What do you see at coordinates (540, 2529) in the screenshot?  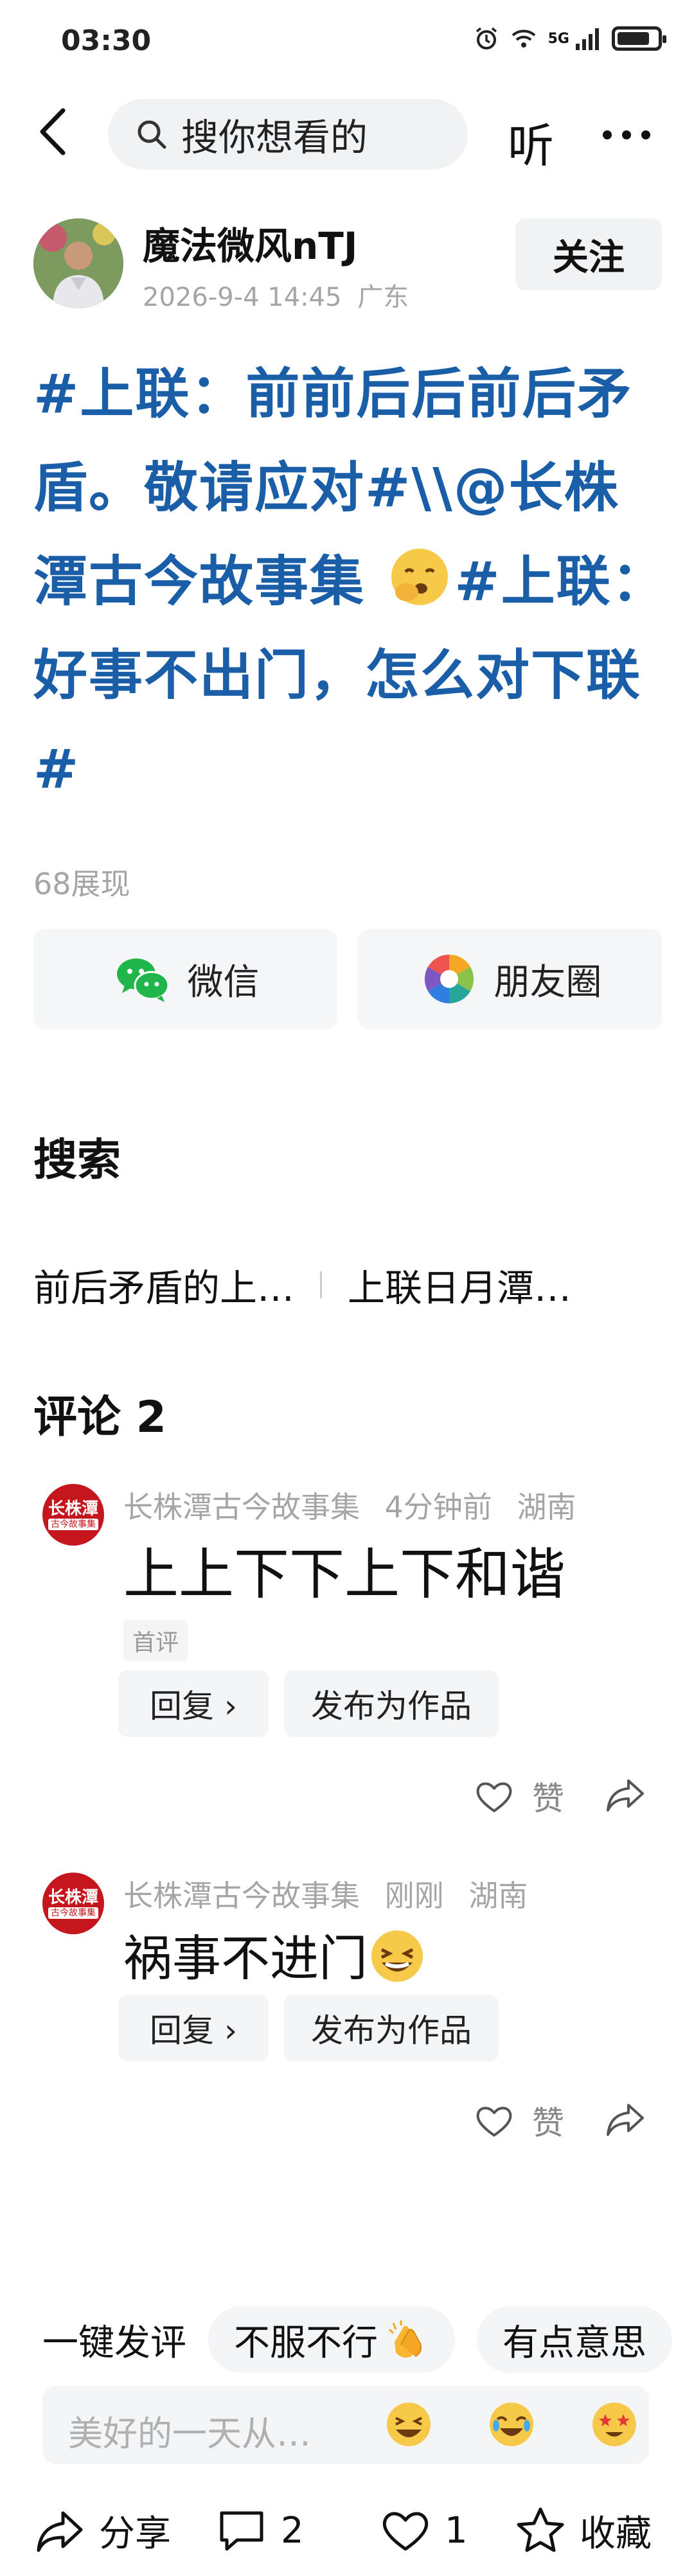 I see `star-icon` at bounding box center [540, 2529].